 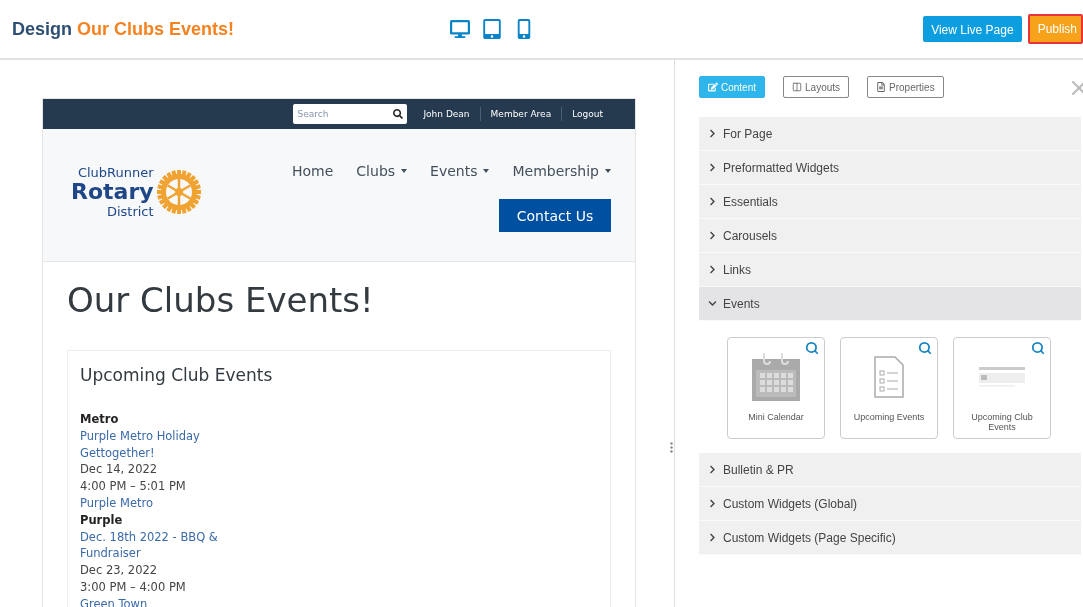 I want to click on tablet-icon, so click(x=492, y=29).